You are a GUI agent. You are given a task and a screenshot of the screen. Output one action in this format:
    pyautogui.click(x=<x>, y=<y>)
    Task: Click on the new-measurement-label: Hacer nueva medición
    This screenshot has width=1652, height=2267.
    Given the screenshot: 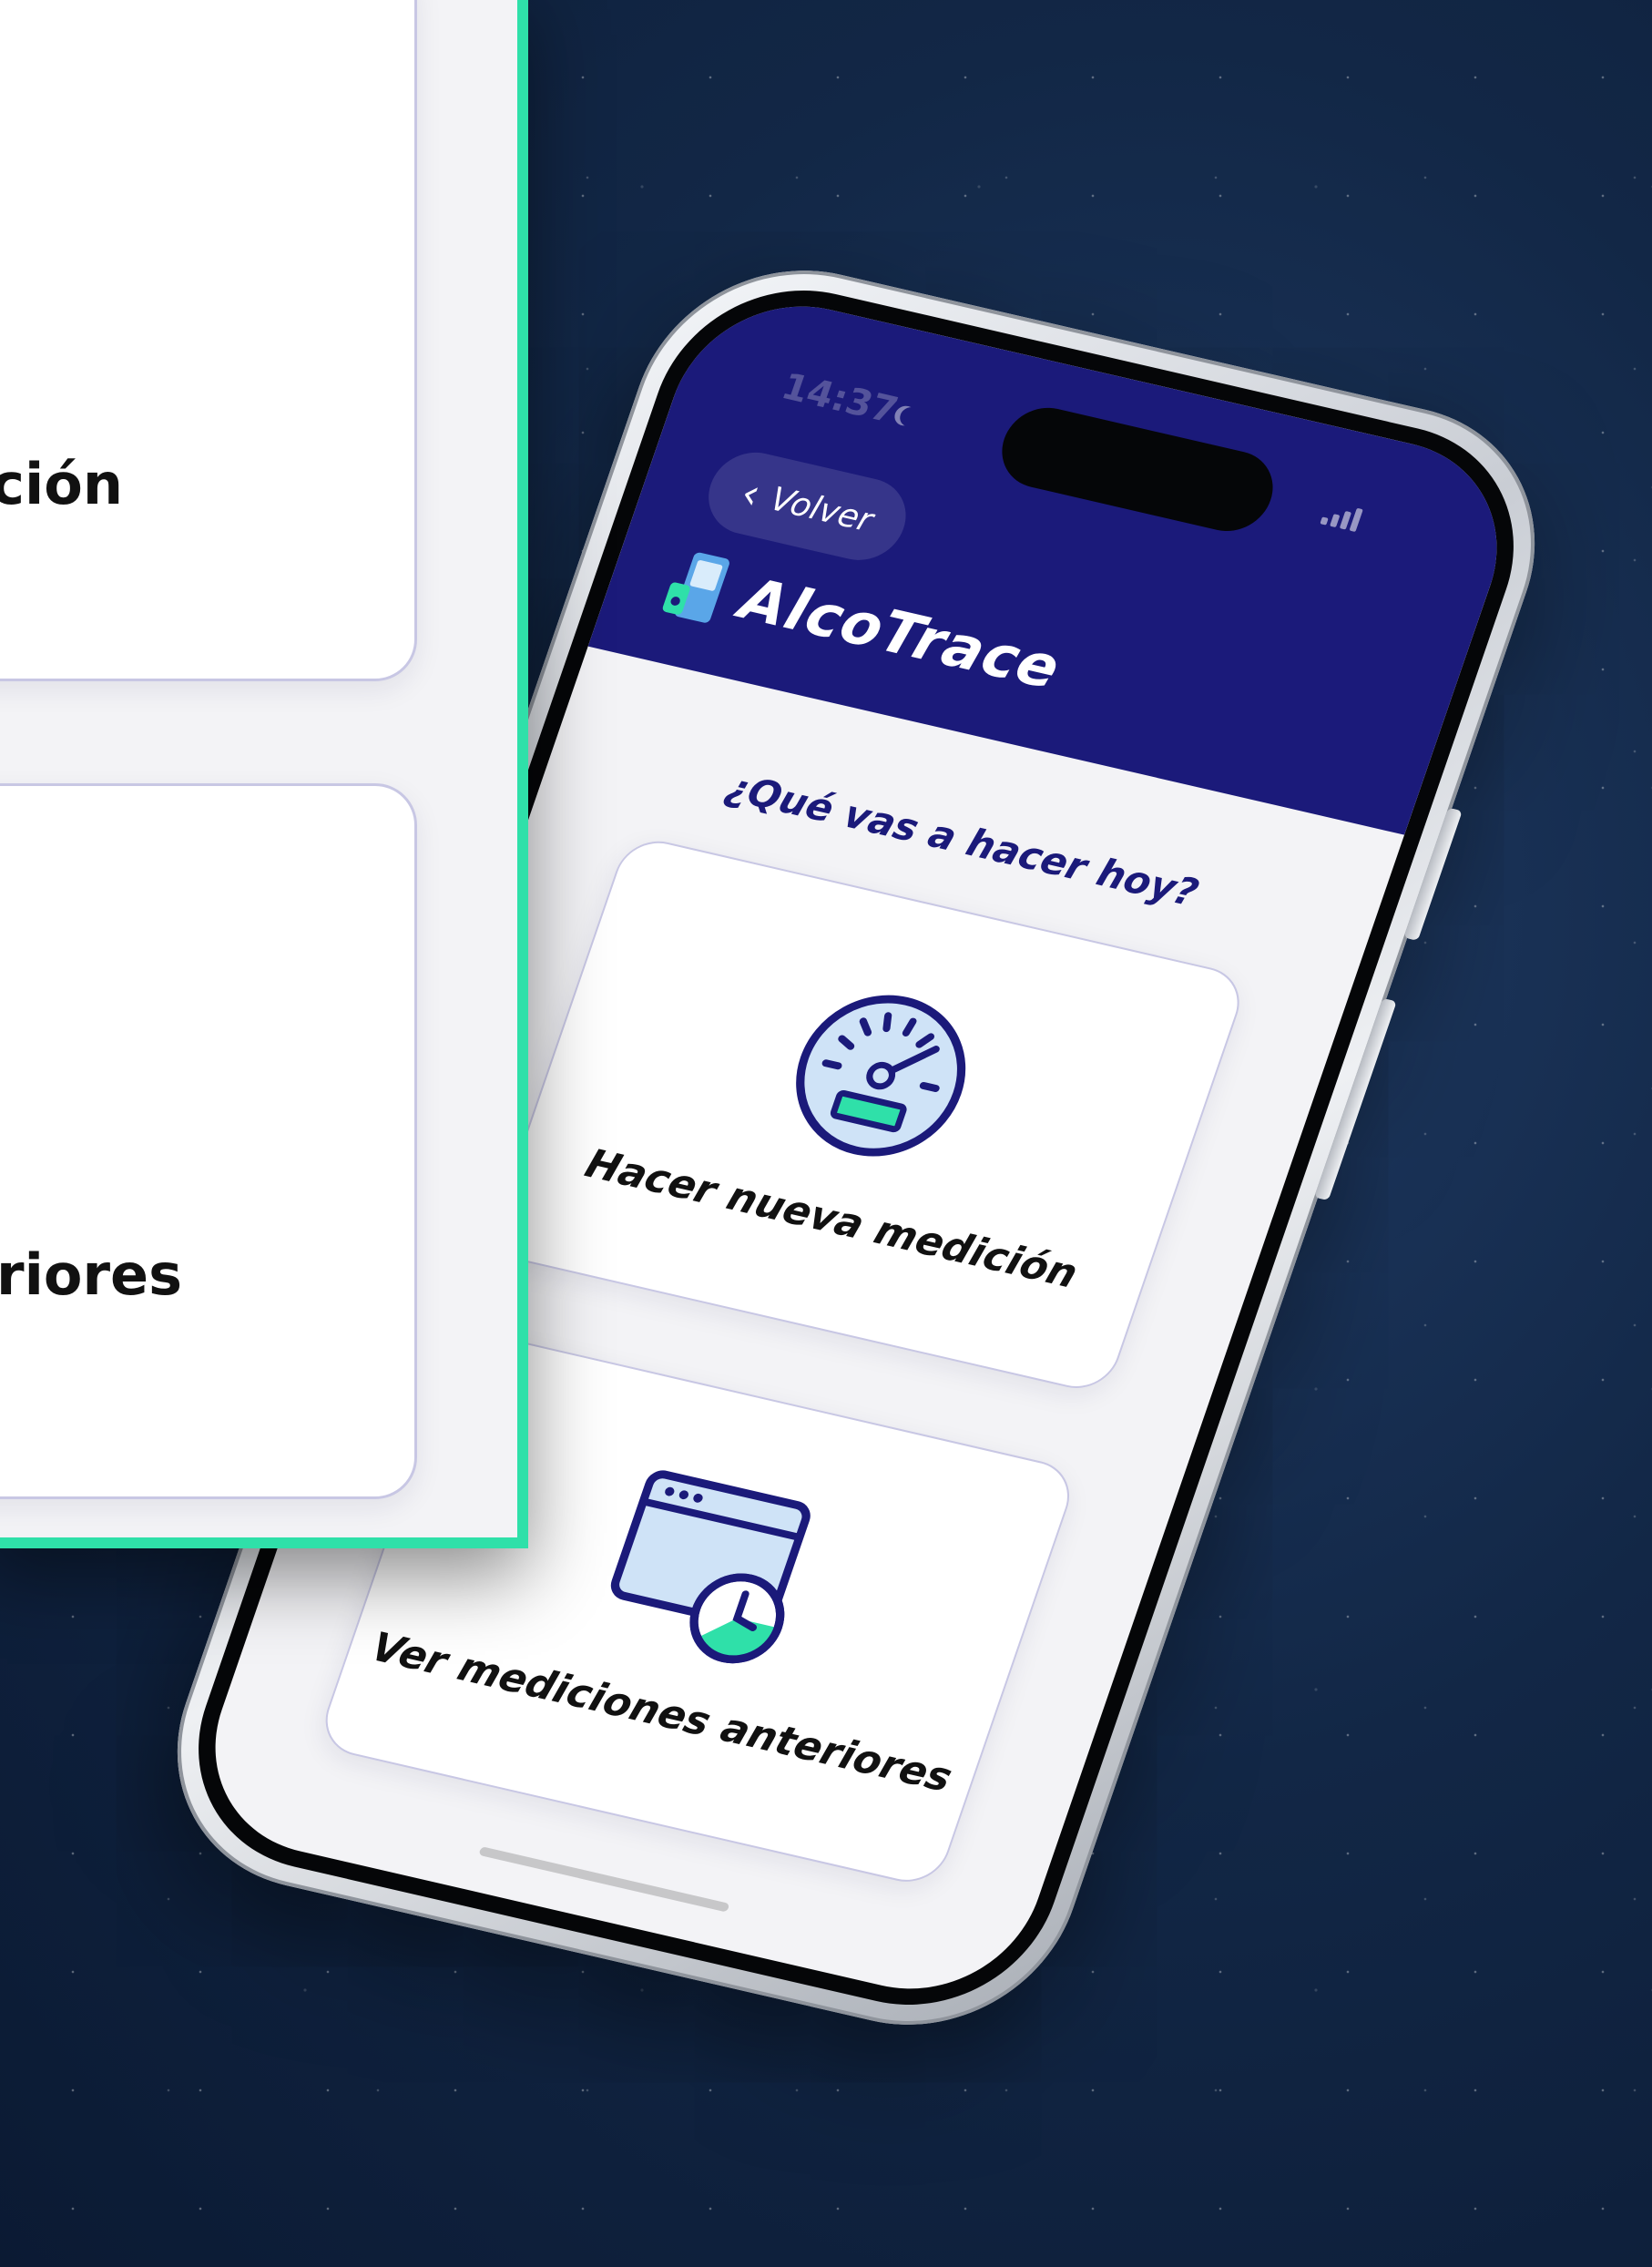 What is the action you would take?
    pyautogui.click(x=831, y=1218)
    